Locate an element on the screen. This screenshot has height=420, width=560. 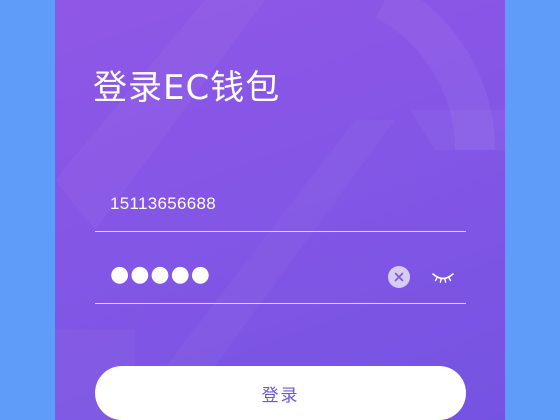
phone-field: 15113656688 is located at coordinates (280, 208).